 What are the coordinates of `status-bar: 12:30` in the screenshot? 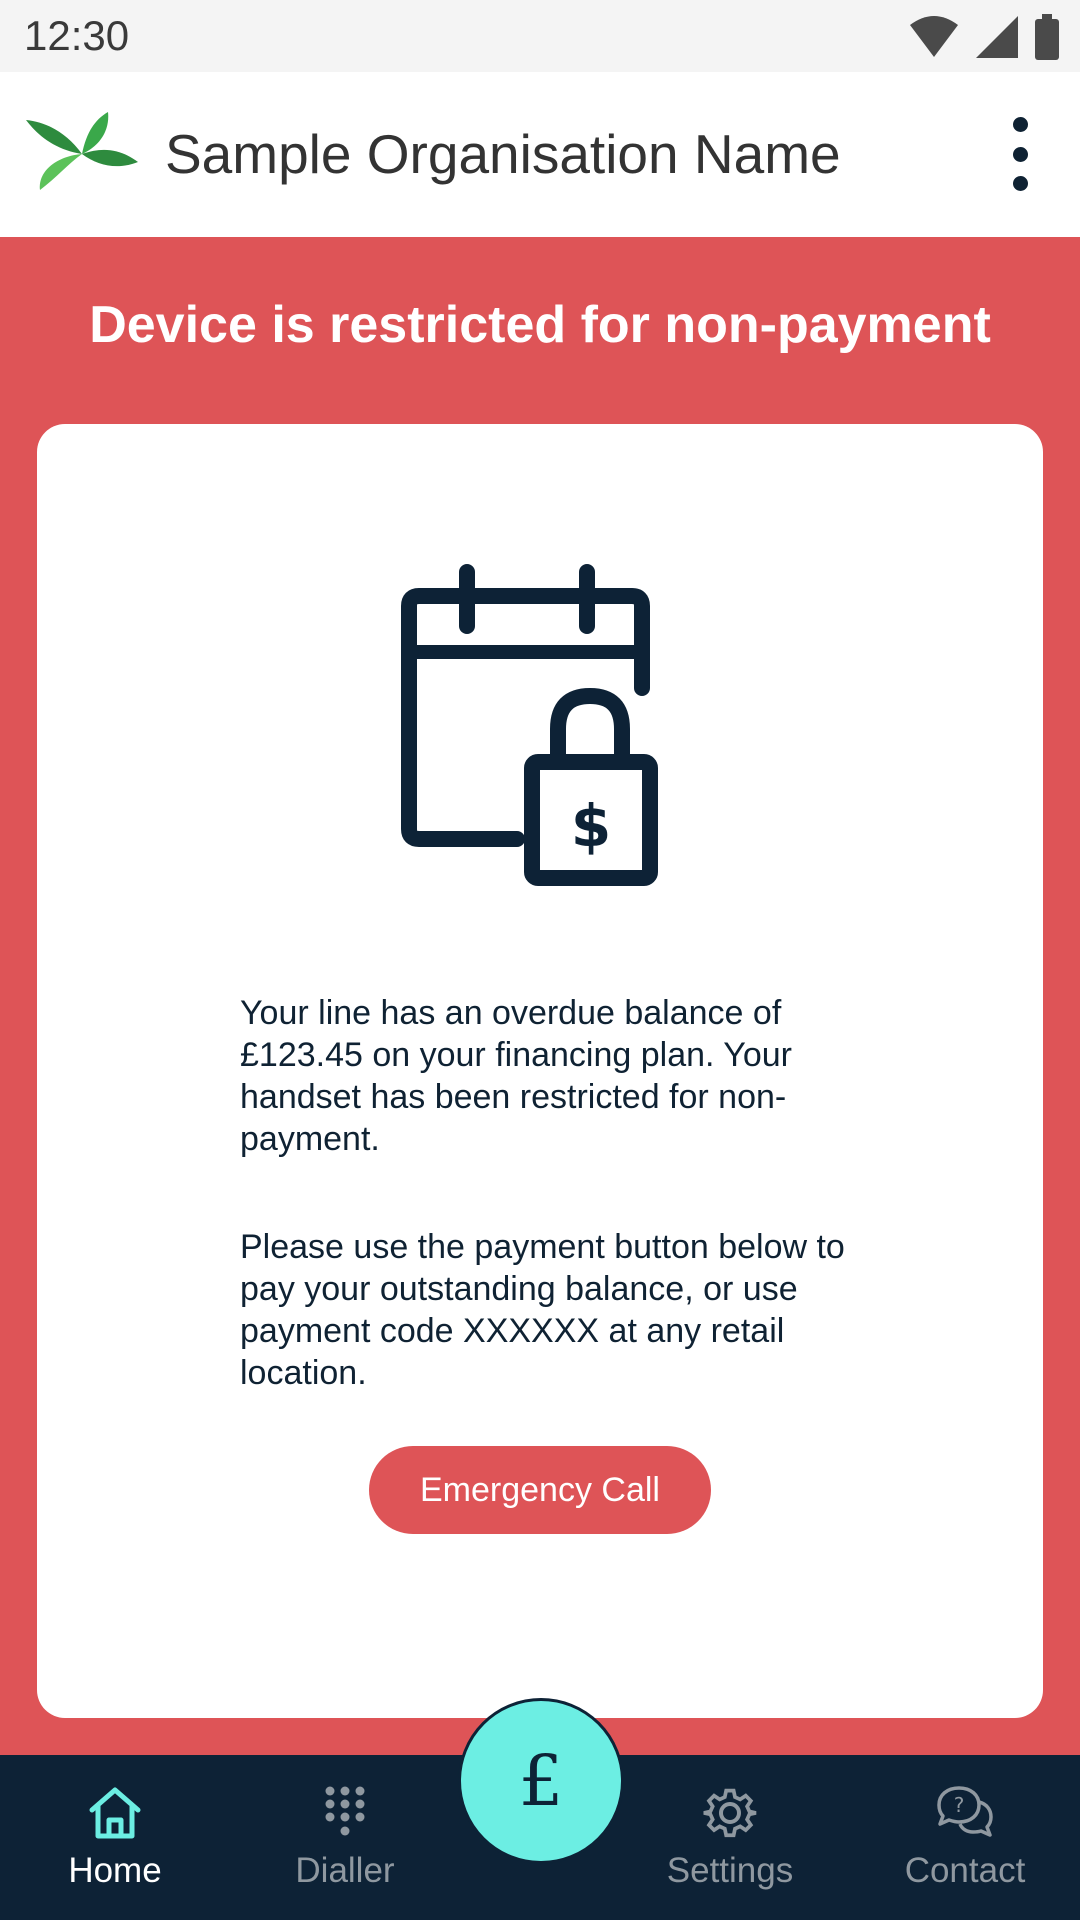 It's located at (540, 36).